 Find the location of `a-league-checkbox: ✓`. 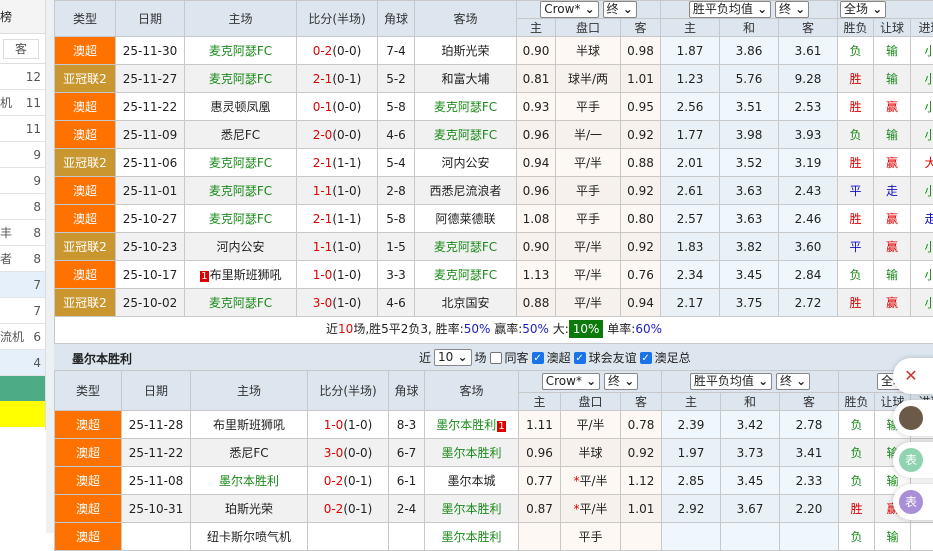

a-league-checkbox: ✓ is located at coordinates (538, 358).